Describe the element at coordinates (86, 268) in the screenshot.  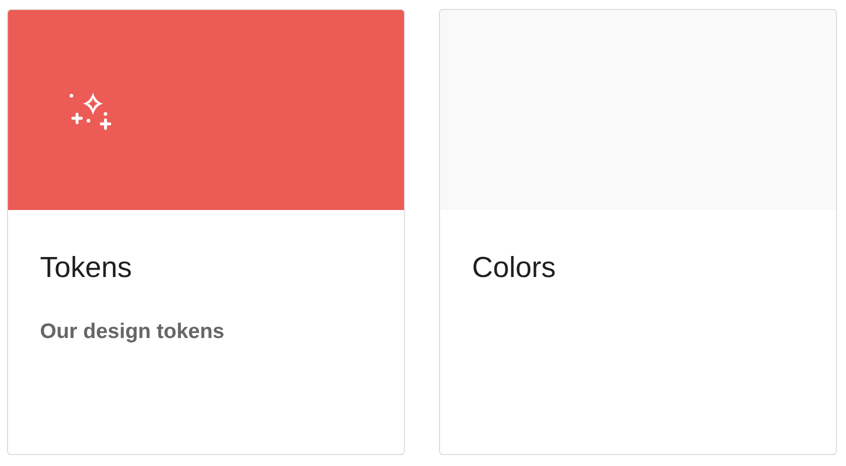
I see `card-title: Tokens` at that location.